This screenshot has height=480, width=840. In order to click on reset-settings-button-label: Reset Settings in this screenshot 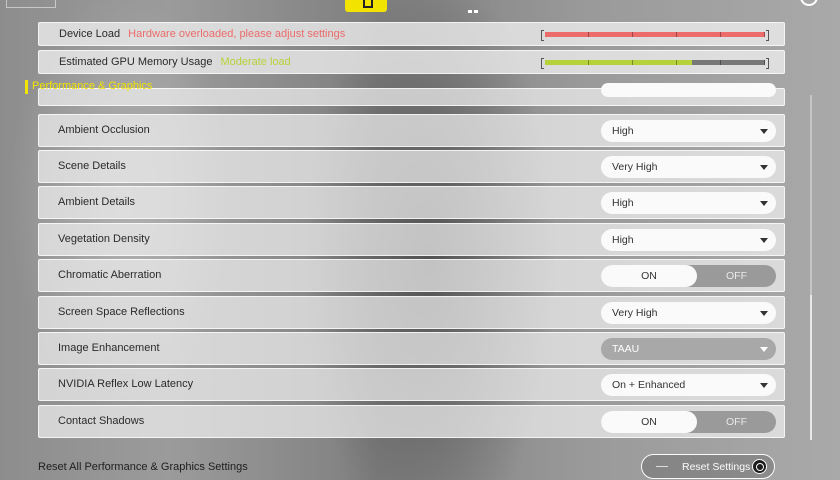, I will do `click(716, 467)`.